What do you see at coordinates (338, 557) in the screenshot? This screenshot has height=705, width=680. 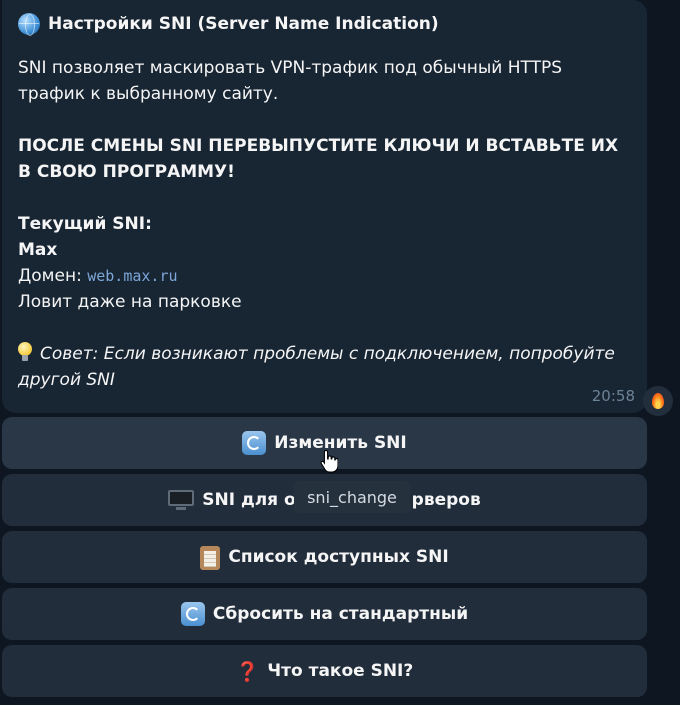 I see `sni-list-label: Список доступных SNI` at bounding box center [338, 557].